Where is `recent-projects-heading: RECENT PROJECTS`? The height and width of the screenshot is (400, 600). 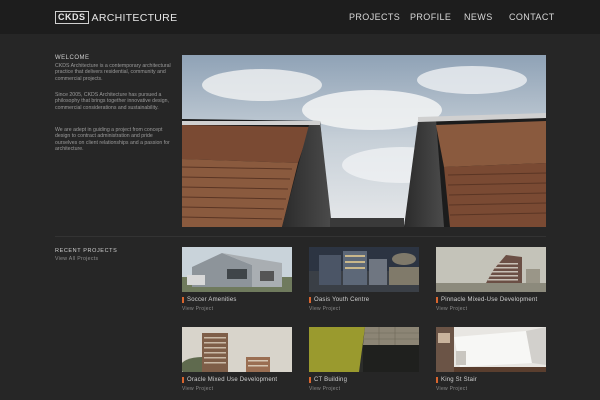
recent-projects-heading: RECENT PROJECTS is located at coordinates (86, 251).